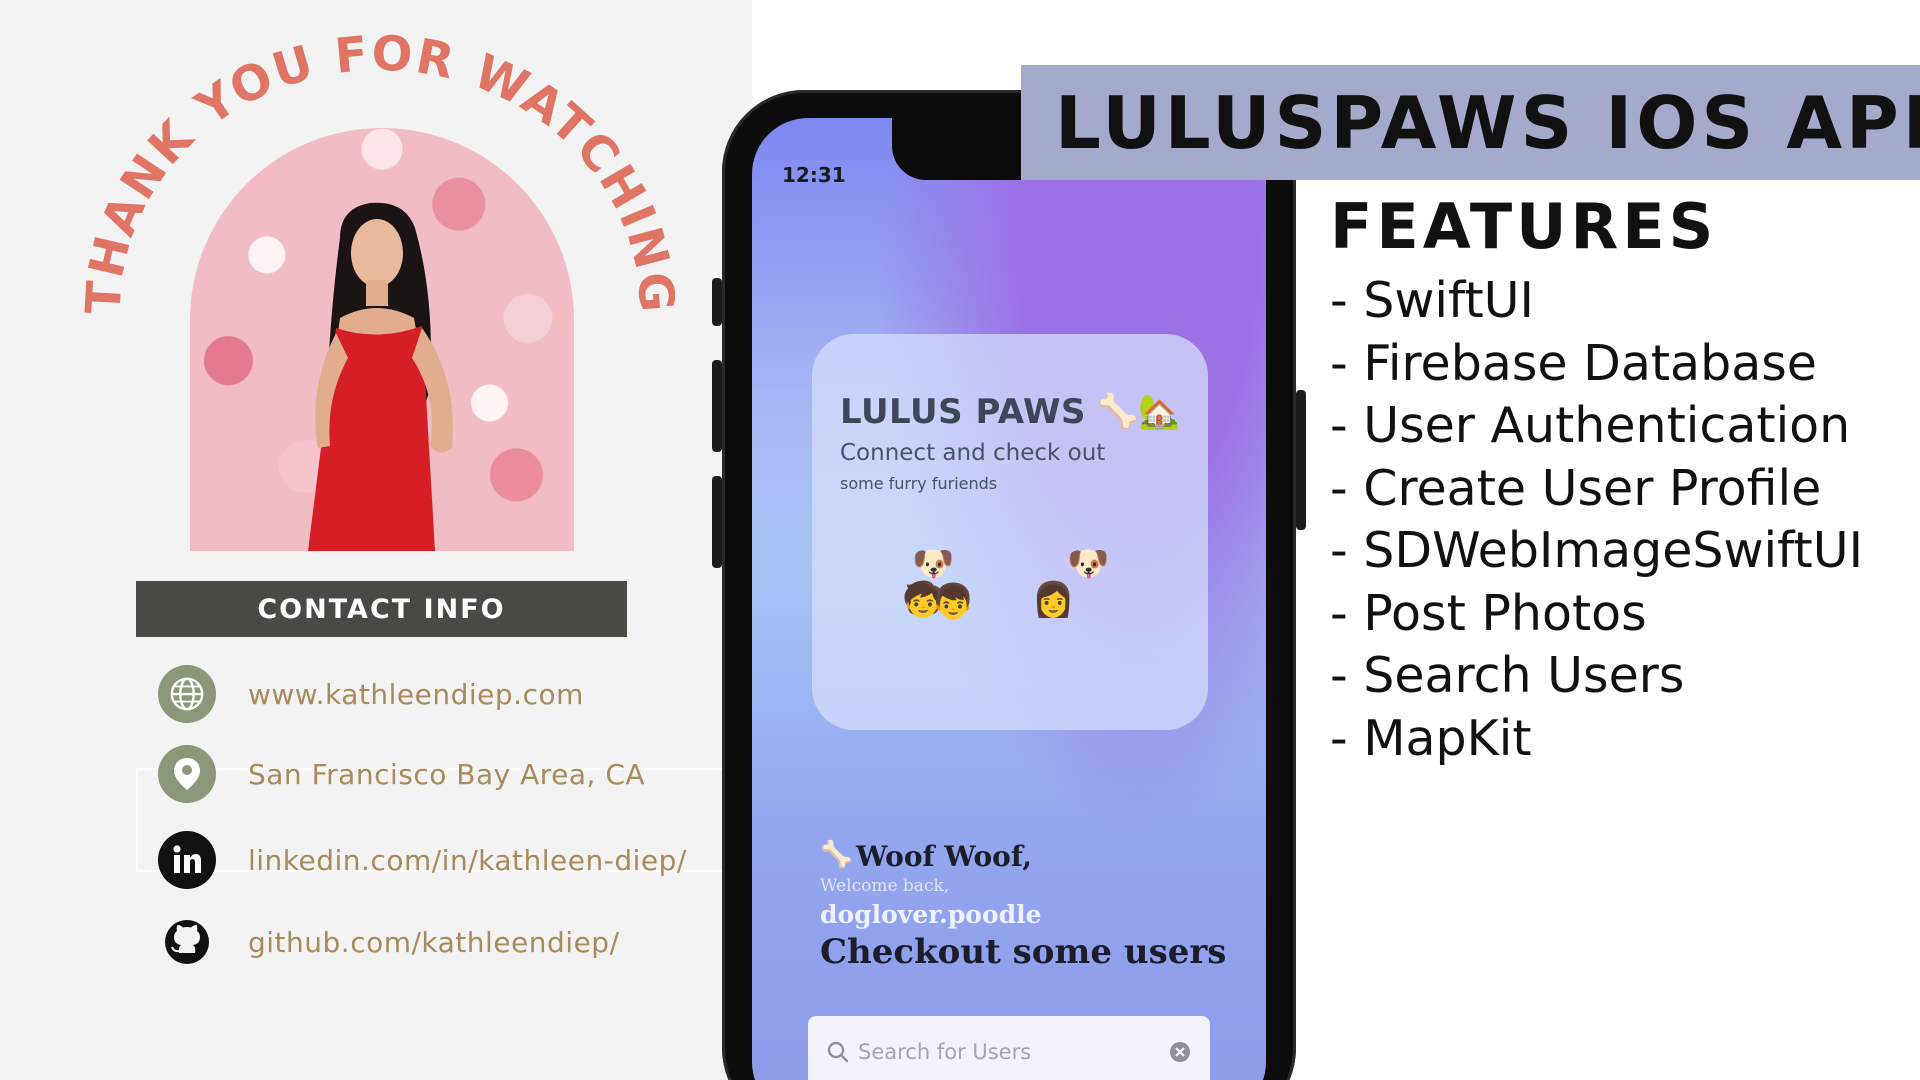 The width and height of the screenshot is (1920, 1080). I want to click on bone-icon: 🦴, so click(836, 855).